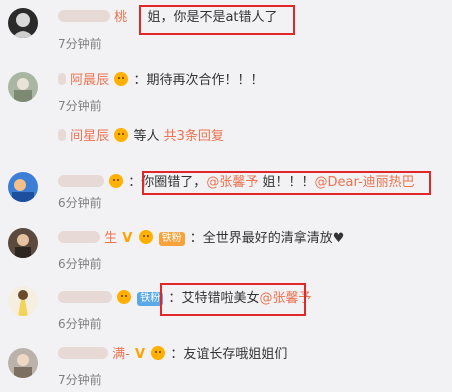 The height and width of the screenshot is (392, 452). I want to click on username: 间星辰, so click(89, 136).